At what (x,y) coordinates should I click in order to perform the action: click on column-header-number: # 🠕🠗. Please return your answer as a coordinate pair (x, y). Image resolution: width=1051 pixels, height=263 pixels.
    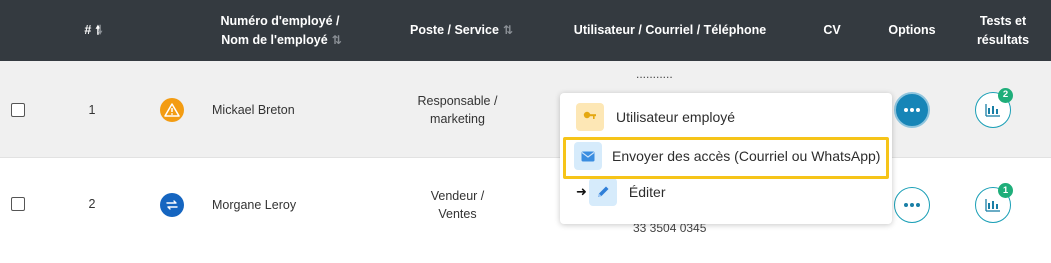
    Looking at the image, I should click on (92, 30).